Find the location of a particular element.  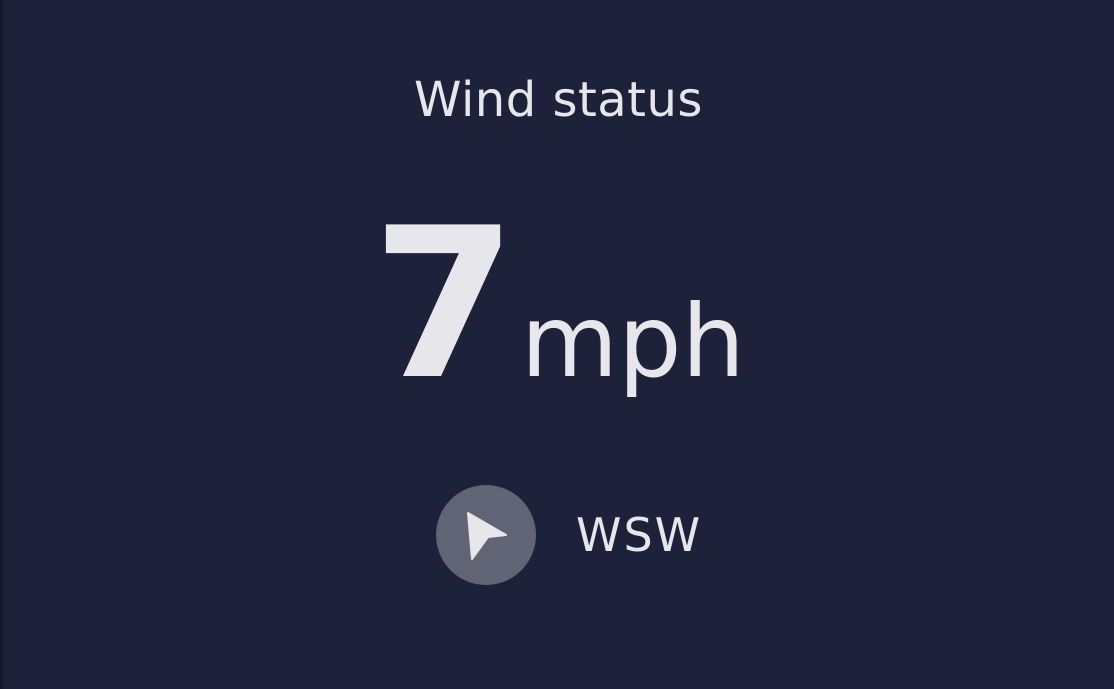

compass-badge is located at coordinates (486, 535).